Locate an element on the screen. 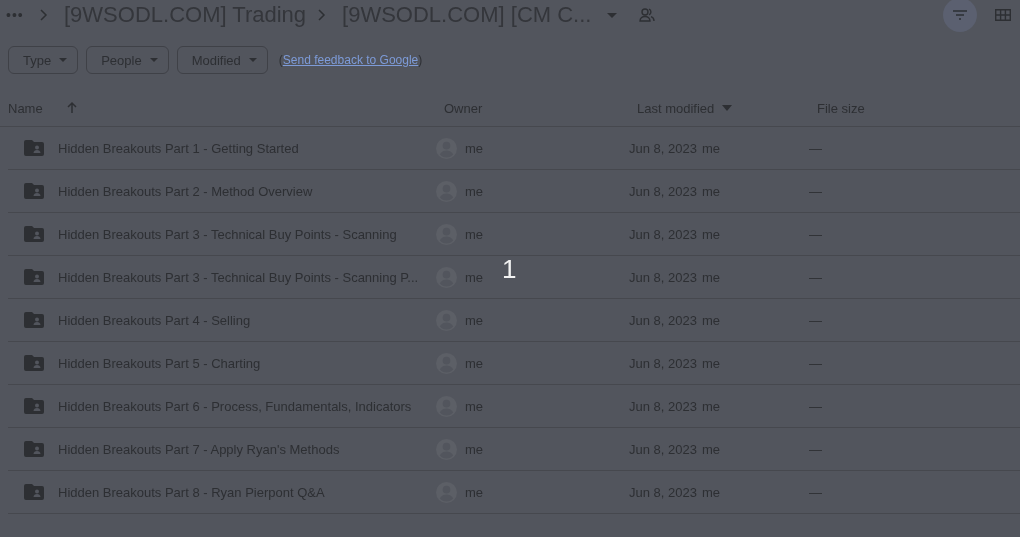 The height and width of the screenshot is (537, 1020). filter-button is located at coordinates (960, 16).